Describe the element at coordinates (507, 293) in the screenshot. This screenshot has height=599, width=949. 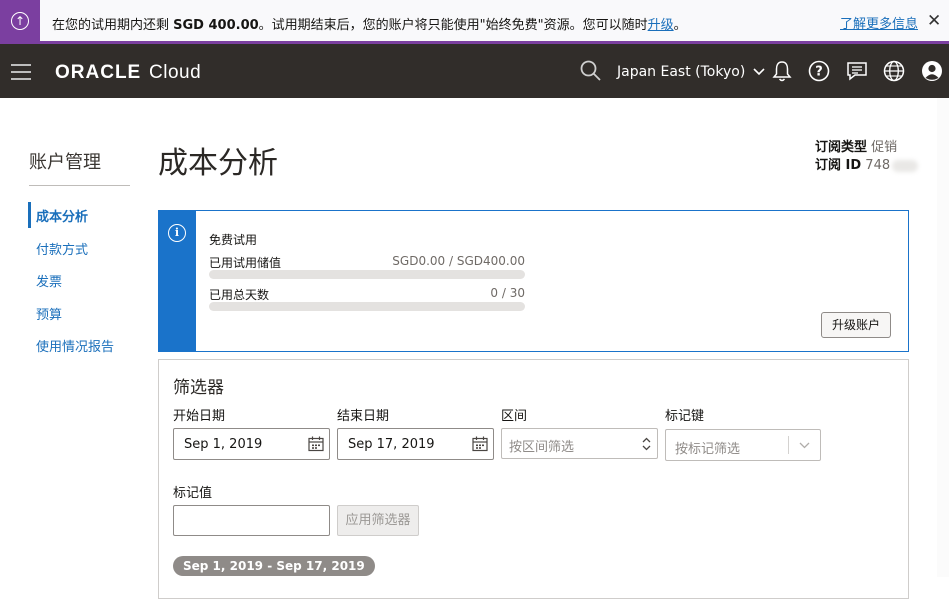
I see `days-used-value: 0 / 30` at that location.